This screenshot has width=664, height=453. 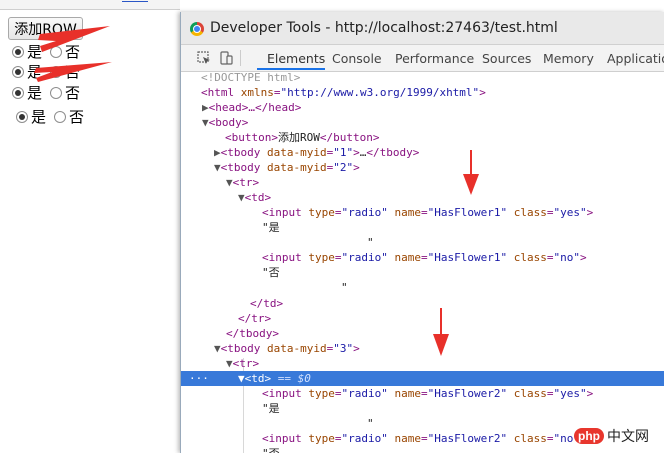 I want to click on red-arrow-4-shaft, so click(x=441, y=322).